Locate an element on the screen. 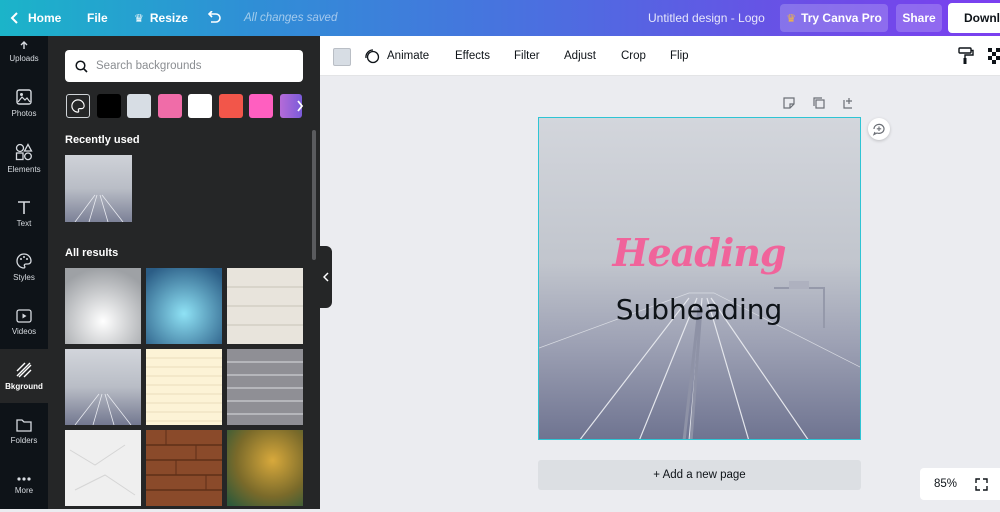 This screenshot has height=512, width=1000. collapse-panel-button is located at coordinates (326, 277).